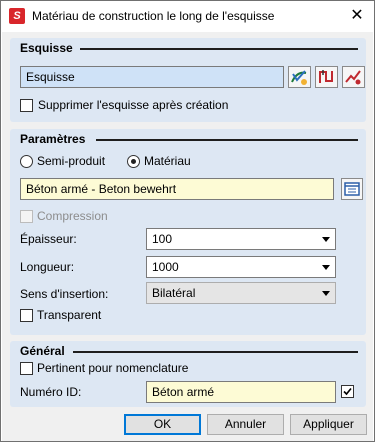 The width and height of the screenshot is (375, 442). What do you see at coordinates (328, 424) in the screenshot?
I see `apply-button: Appliquer` at bounding box center [328, 424].